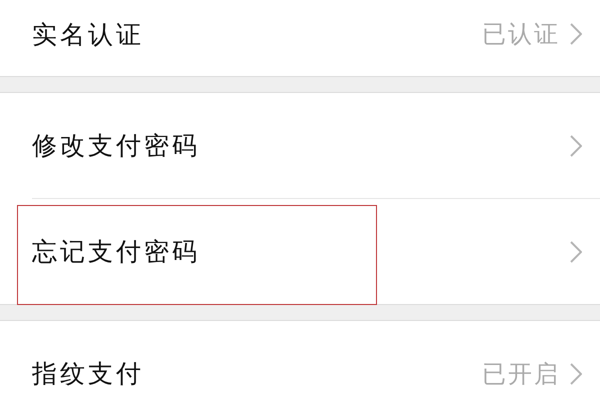 This screenshot has width=600, height=400. Describe the element at coordinates (257, 34) in the screenshot. I see `menu-item-label: 实名认证` at that location.